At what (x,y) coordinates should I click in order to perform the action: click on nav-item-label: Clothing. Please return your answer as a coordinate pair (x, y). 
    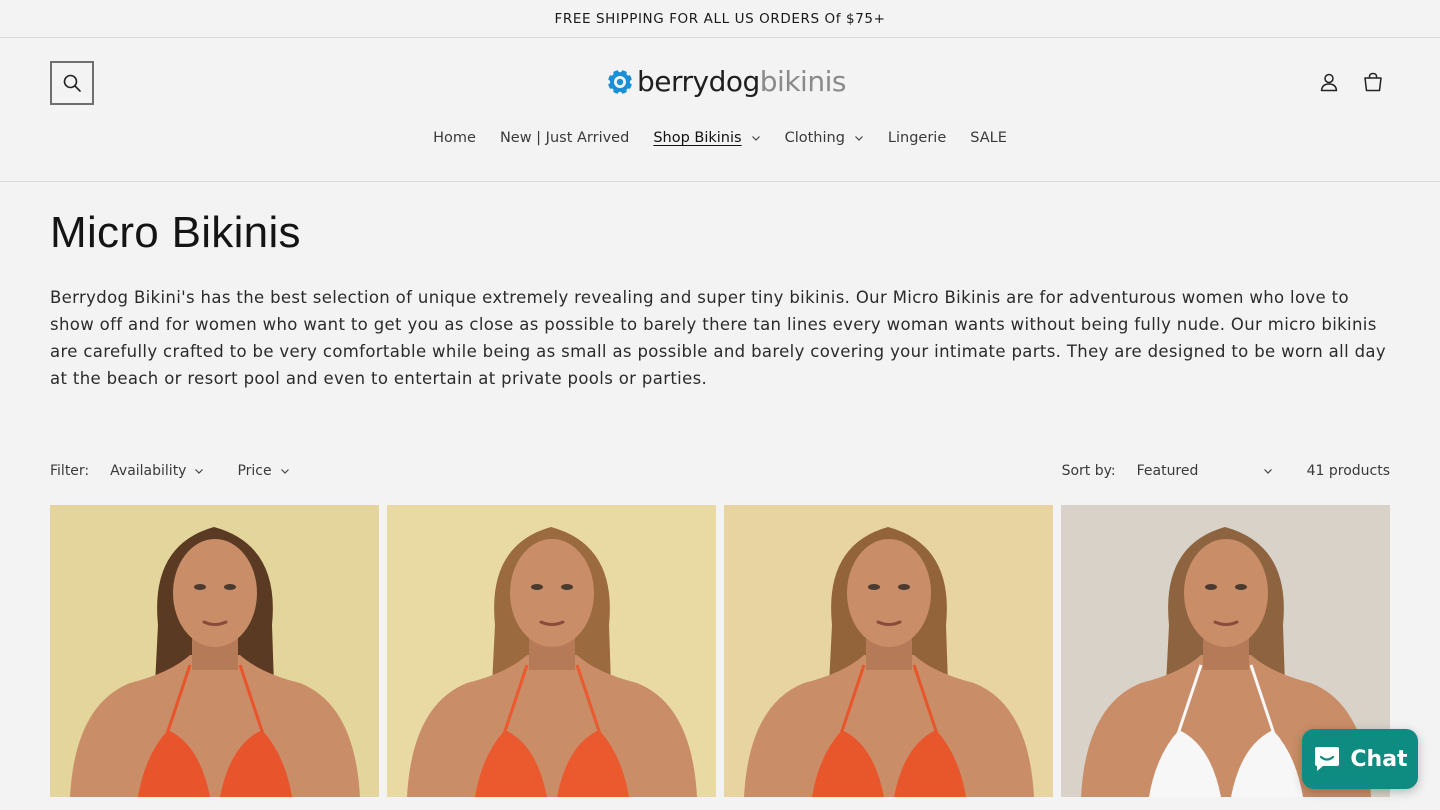
    Looking at the image, I should click on (814, 138).